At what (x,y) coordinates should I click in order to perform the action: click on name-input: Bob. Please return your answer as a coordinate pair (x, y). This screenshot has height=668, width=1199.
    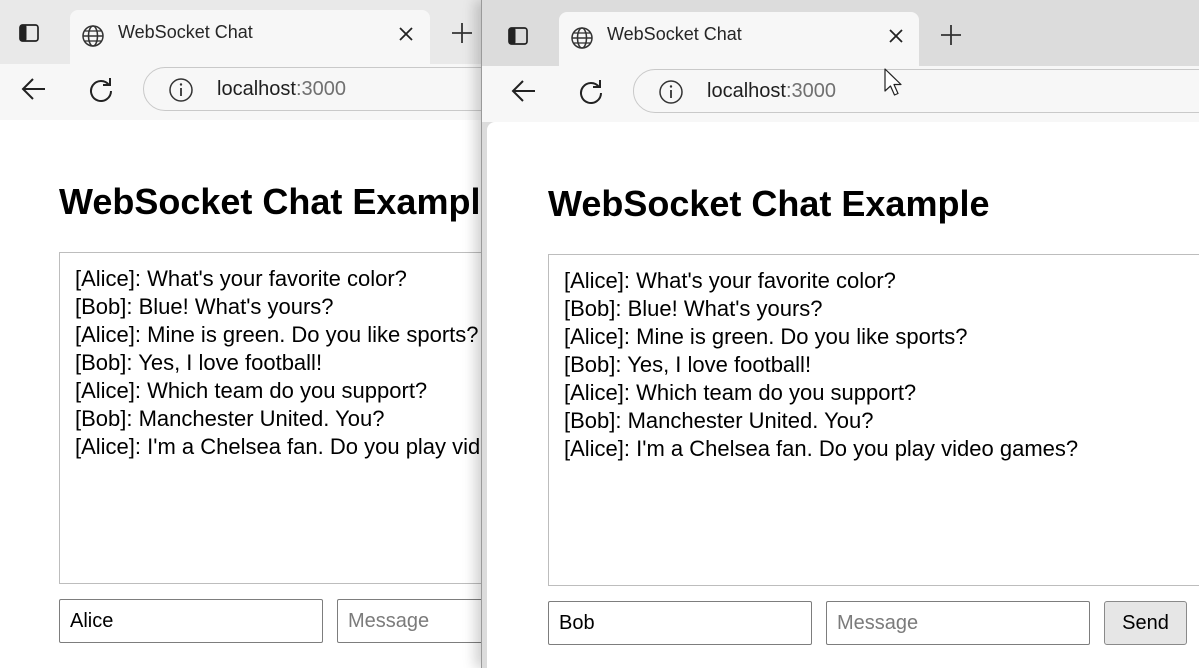
    Looking at the image, I should click on (680, 623).